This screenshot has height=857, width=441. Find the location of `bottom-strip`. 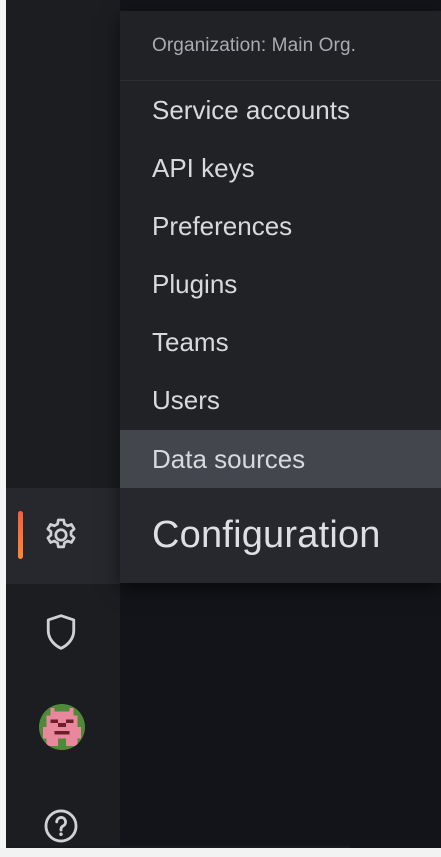

bottom-strip is located at coordinates (220, 852).